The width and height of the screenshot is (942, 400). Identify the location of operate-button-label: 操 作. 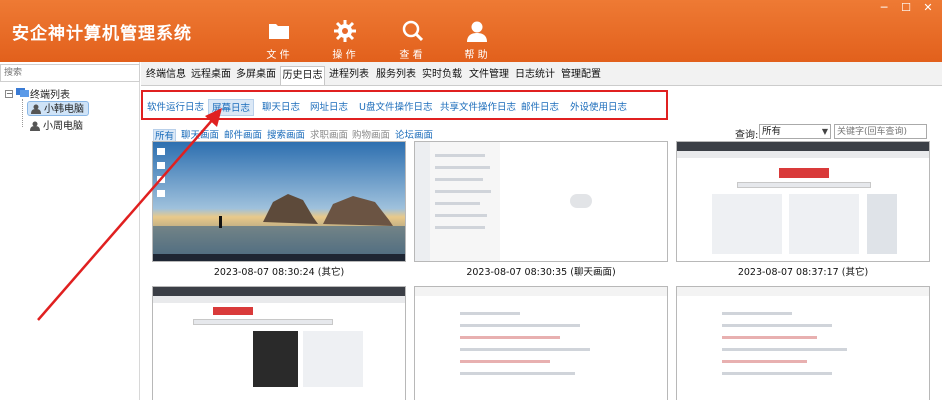
(344, 55).